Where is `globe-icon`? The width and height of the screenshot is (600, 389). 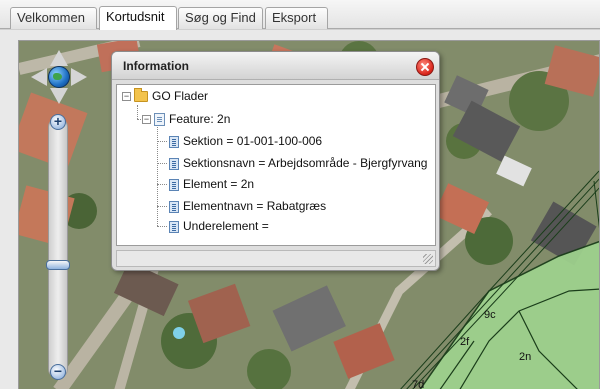 globe-icon is located at coordinates (59, 77).